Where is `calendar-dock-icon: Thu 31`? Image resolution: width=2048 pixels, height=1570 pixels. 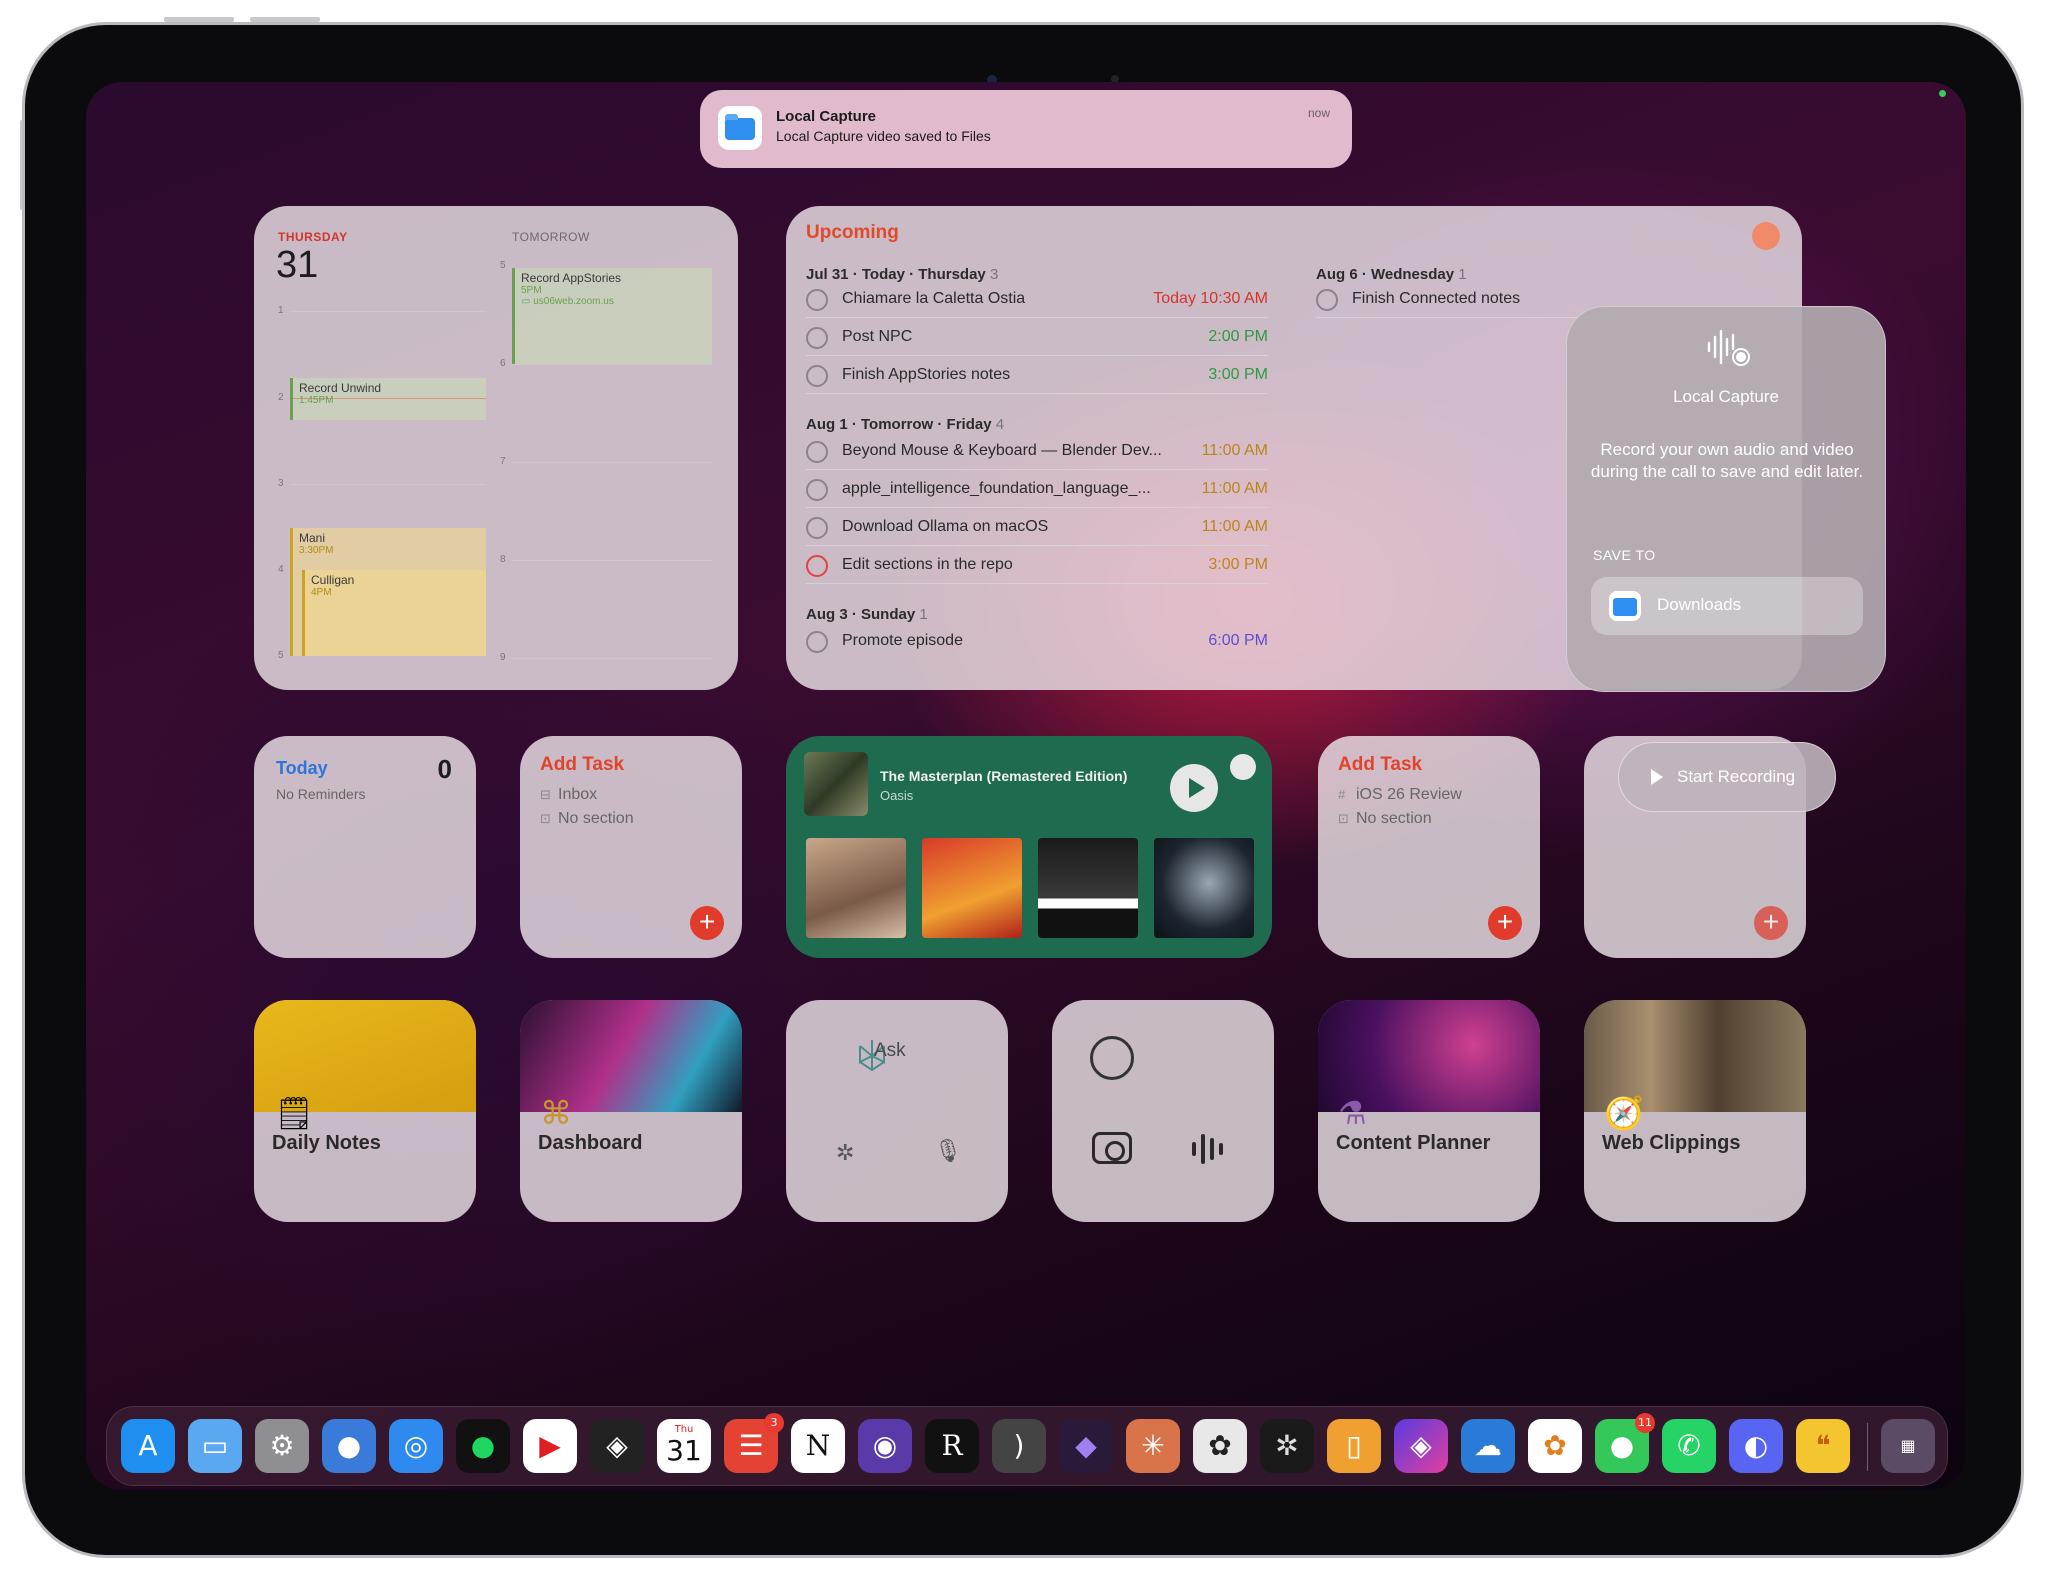 calendar-dock-icon: Thu 31 is located at coordinates (684, 1446).